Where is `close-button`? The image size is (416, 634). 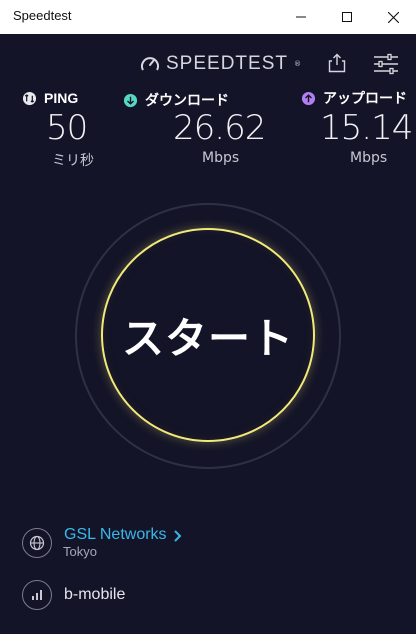 close-button is located at coordinates (393, 17).